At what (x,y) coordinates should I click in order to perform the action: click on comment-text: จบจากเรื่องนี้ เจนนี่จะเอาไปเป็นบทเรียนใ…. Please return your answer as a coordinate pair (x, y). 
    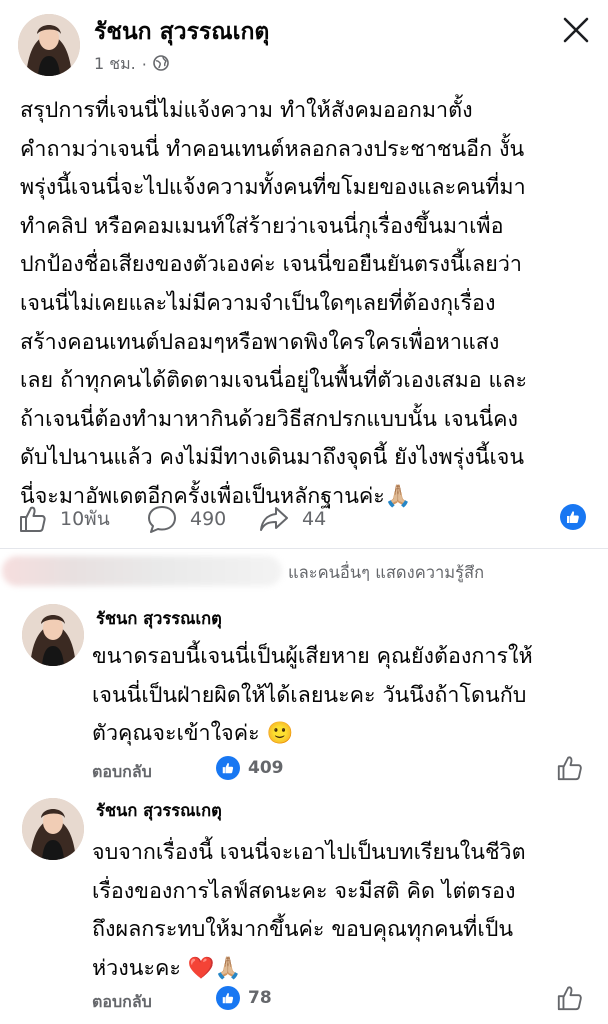
    Looking at the image, I should click on (309, 911).